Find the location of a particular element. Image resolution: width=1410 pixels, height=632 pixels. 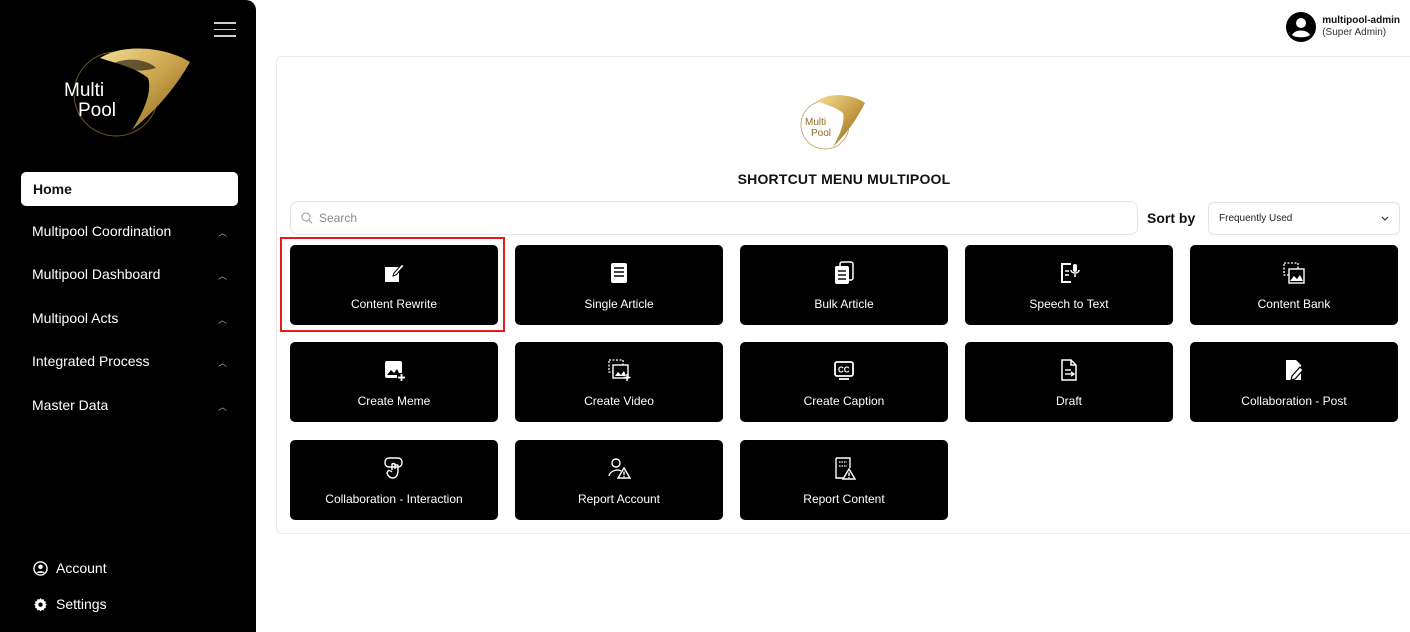

nav-label: Master Data is located at coordinates (70, 405).